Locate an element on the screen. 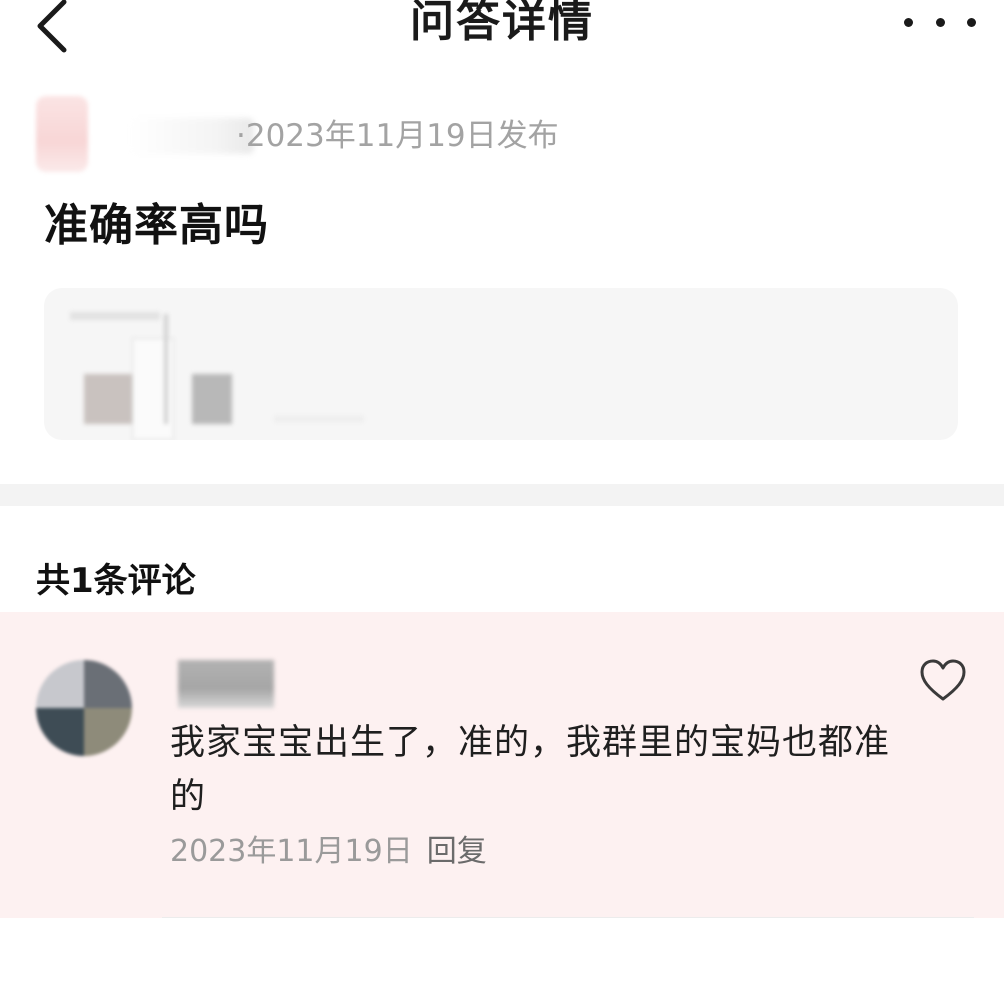  heart-outline-icon is located at coordinates (943, 680).